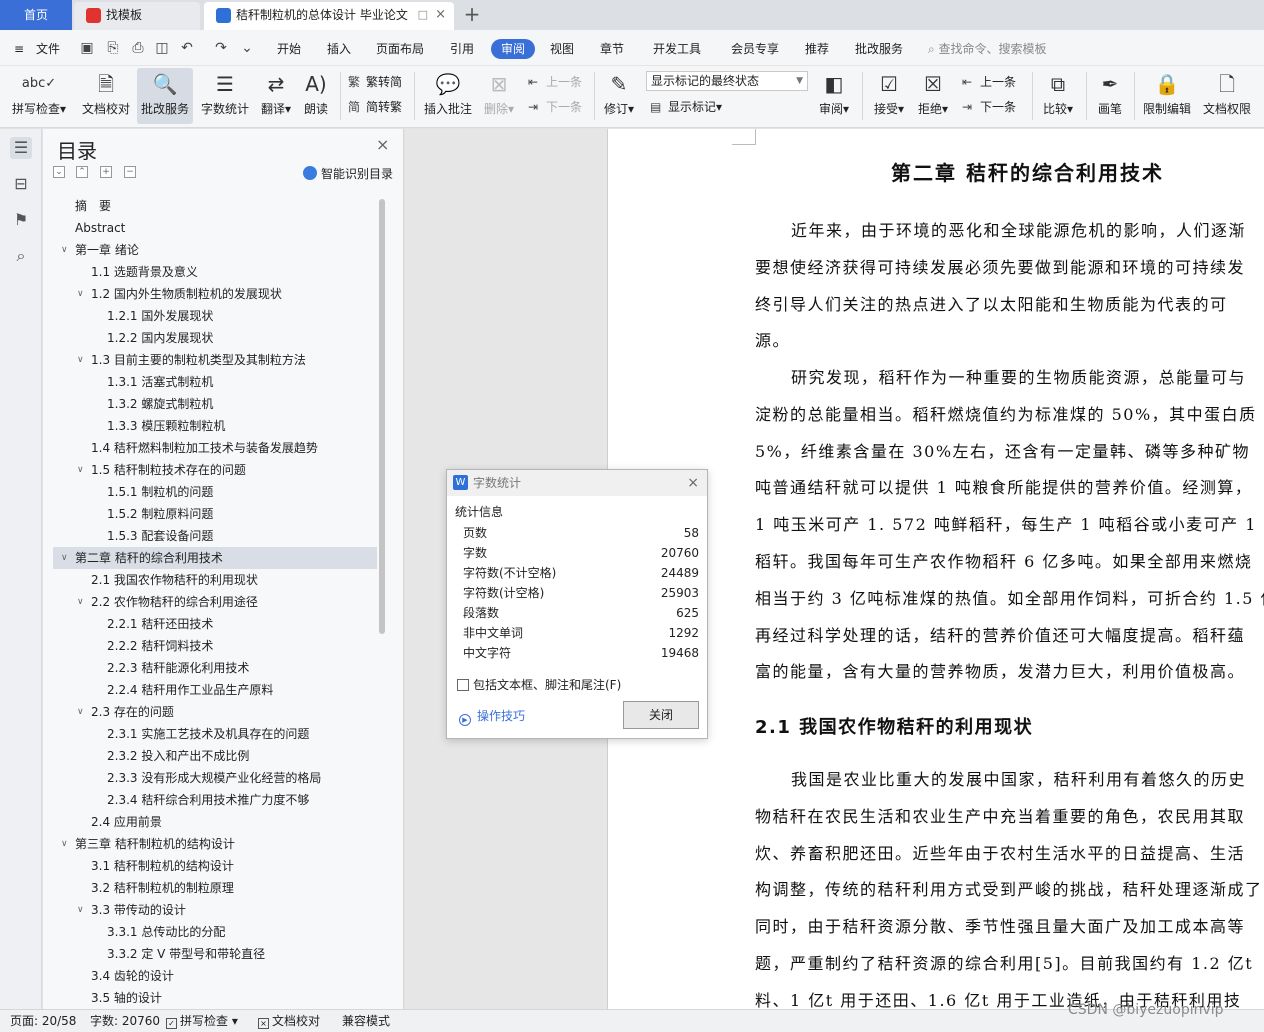 The height and width of the screenshot is (1032, 1264). What do you see at coordinates (686, 107) in the screenshot?
I see `show-markup-button: ▤ 显示标记▾` at bounding box center [686, 107].